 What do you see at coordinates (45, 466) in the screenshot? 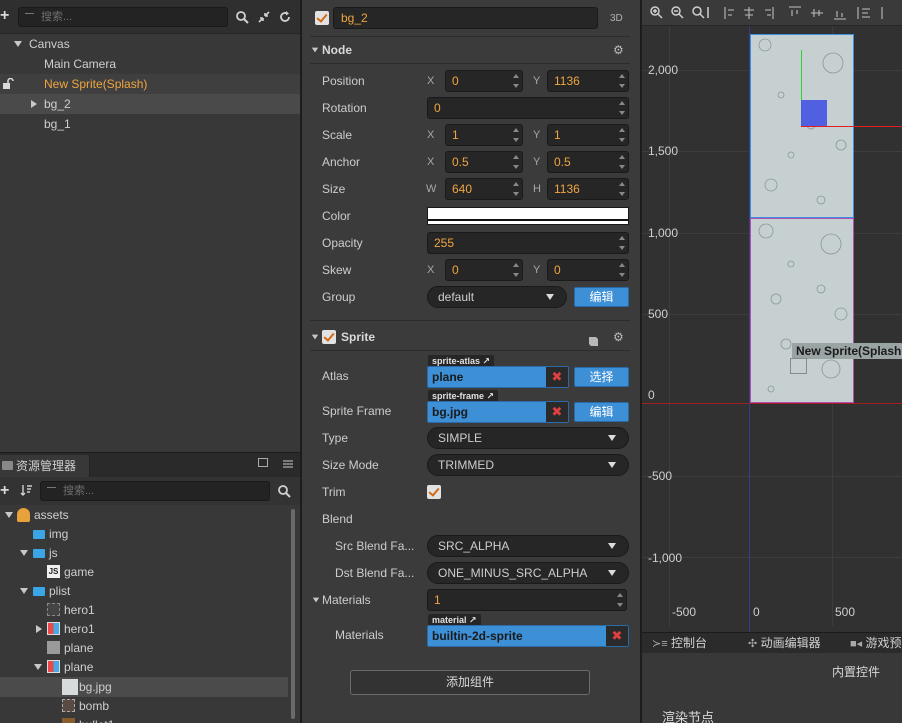
I see `assets-tab: 资源管理器` at bounding box center [45, 466].